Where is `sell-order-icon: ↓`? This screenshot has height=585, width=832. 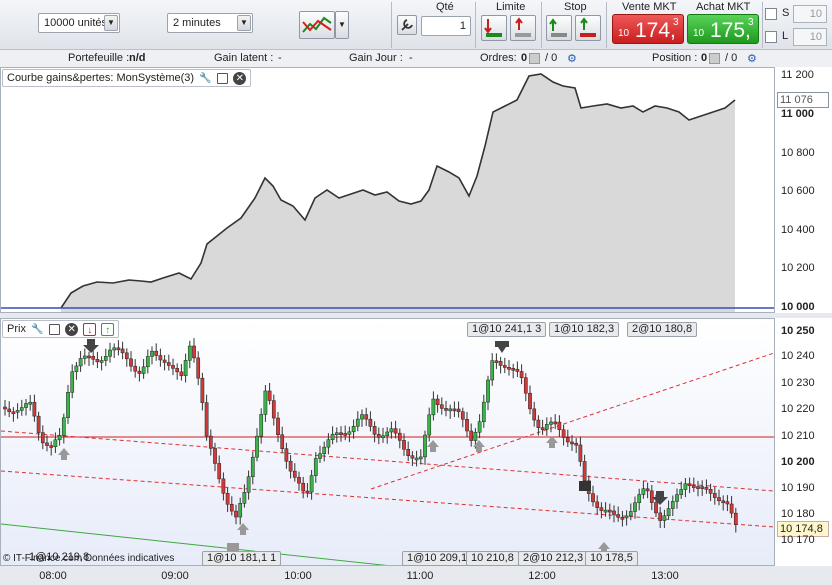
sell-order-icon: ↓ is located at coordinates (90, 329).